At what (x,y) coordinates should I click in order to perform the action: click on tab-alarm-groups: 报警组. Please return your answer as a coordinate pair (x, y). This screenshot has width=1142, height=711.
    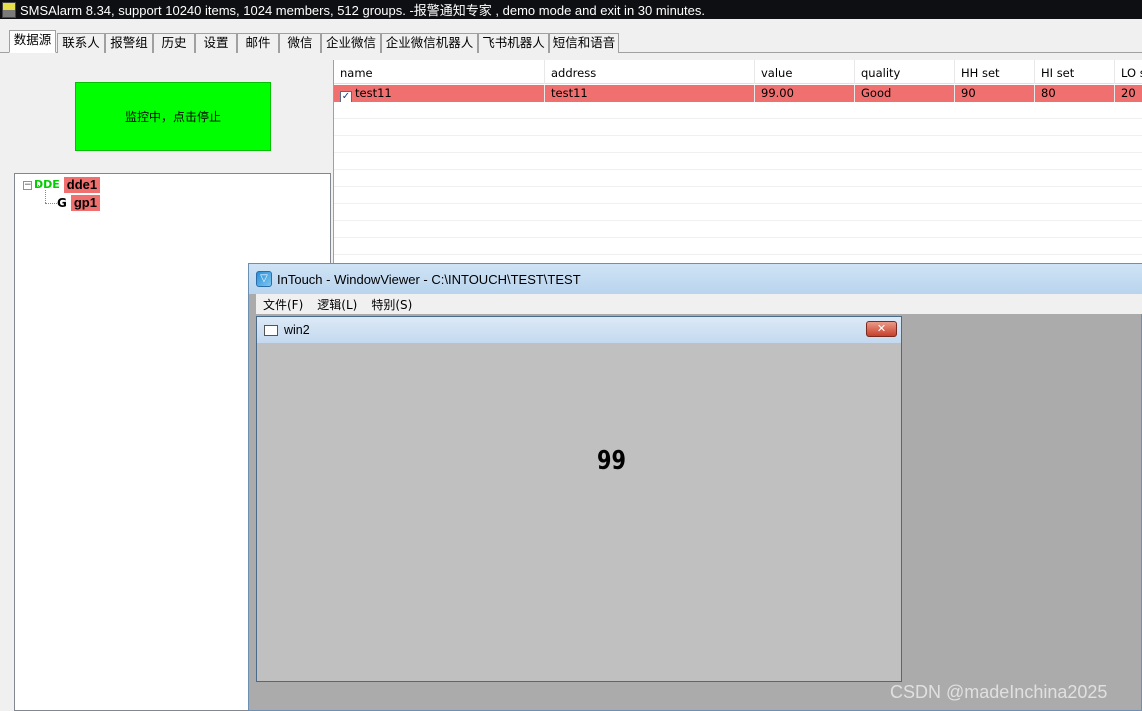
    Looking at the image, I should click on (129, 43).